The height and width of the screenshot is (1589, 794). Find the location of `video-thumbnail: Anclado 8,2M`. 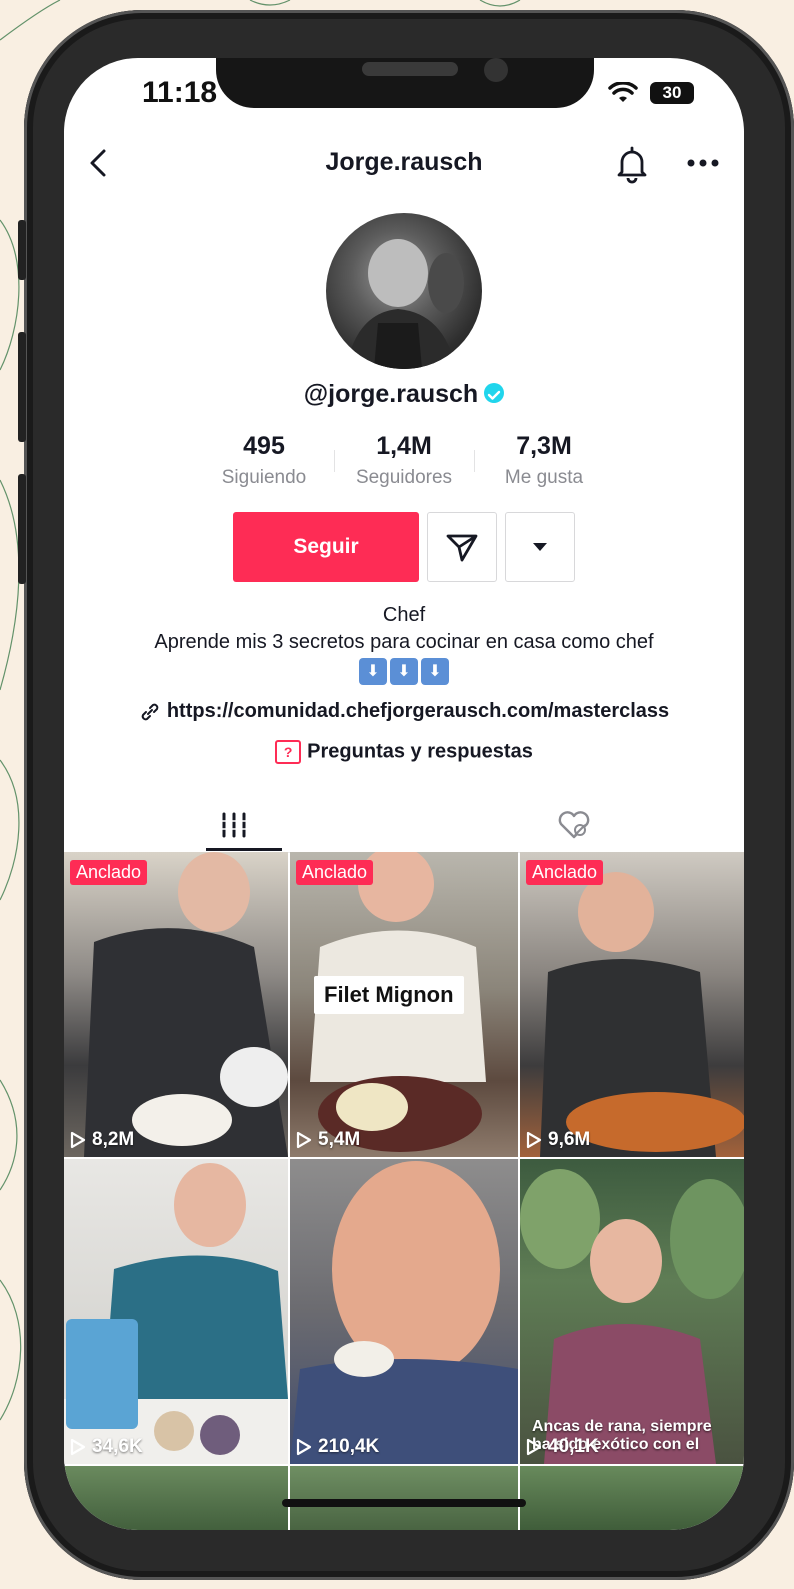

video-thumbnail: Anclado 8,2M is located at coordinates (176, 1004).